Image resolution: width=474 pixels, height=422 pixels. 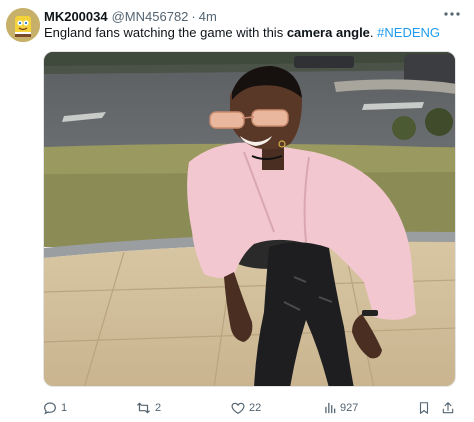 I want to click on timestamp: 4m, so click(x=208, y=16).